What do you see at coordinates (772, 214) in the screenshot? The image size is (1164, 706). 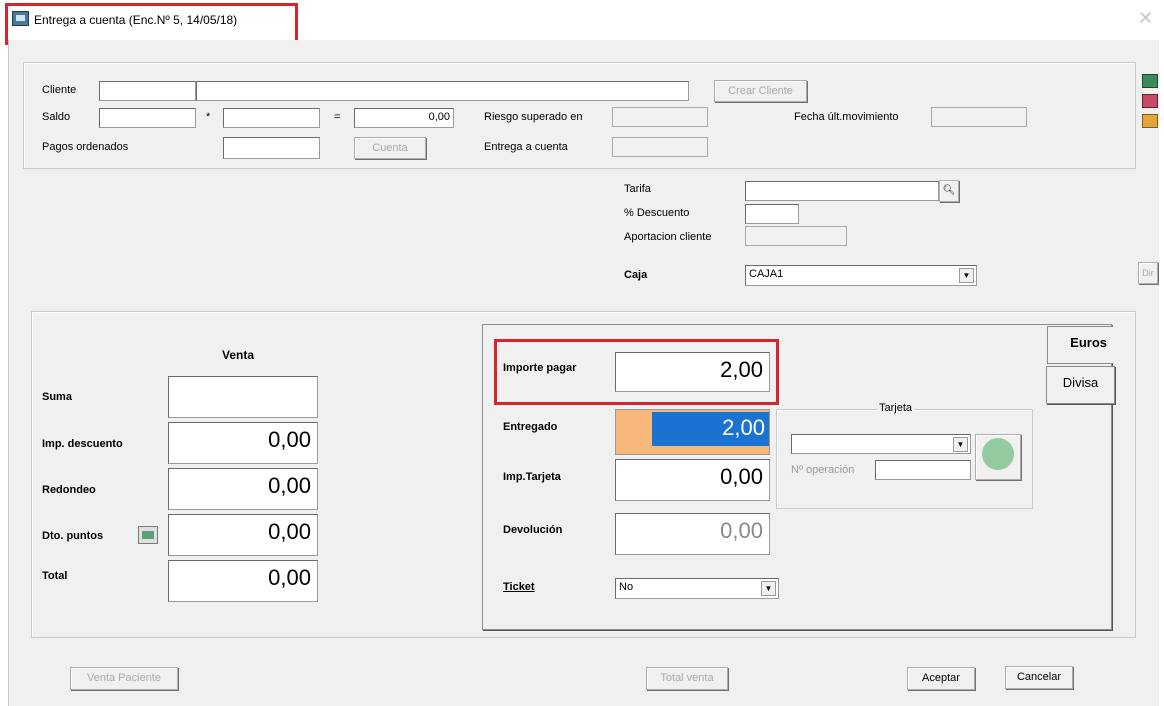 I see `descuento-input` at bounding box center [772, 214].